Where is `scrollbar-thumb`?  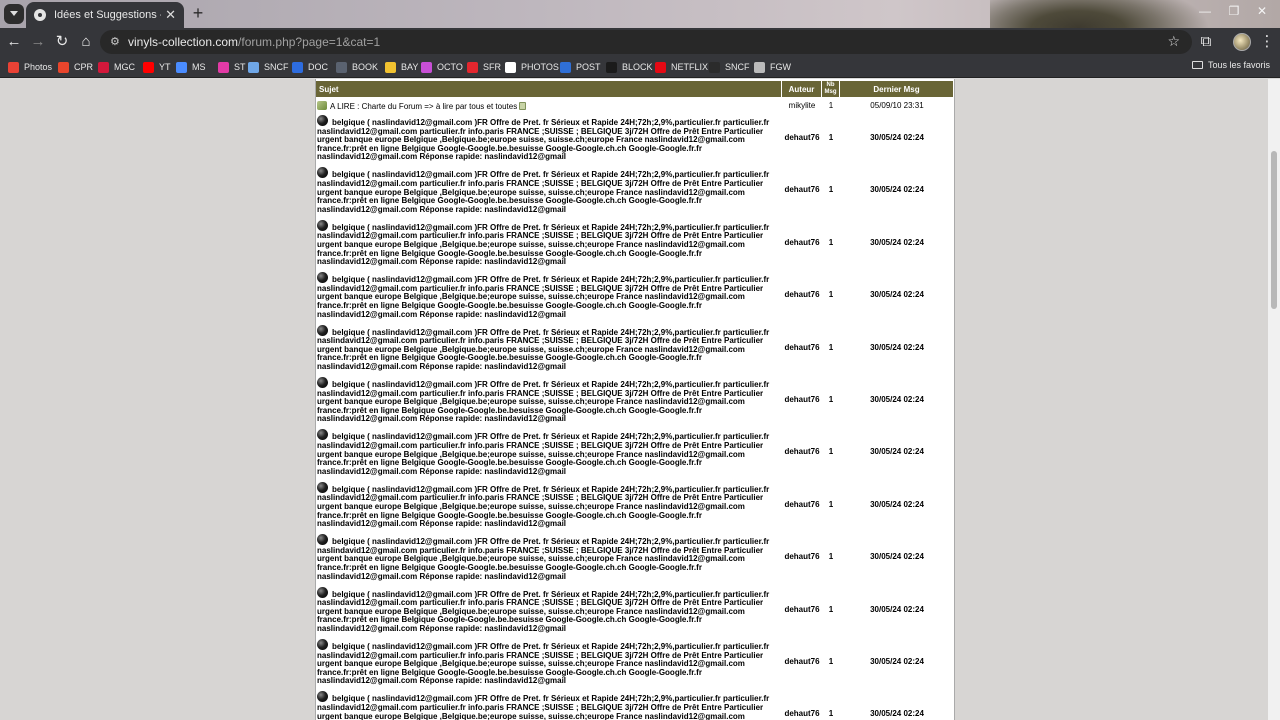
scrollbar-thumb is located at coordinates (1274, 230).